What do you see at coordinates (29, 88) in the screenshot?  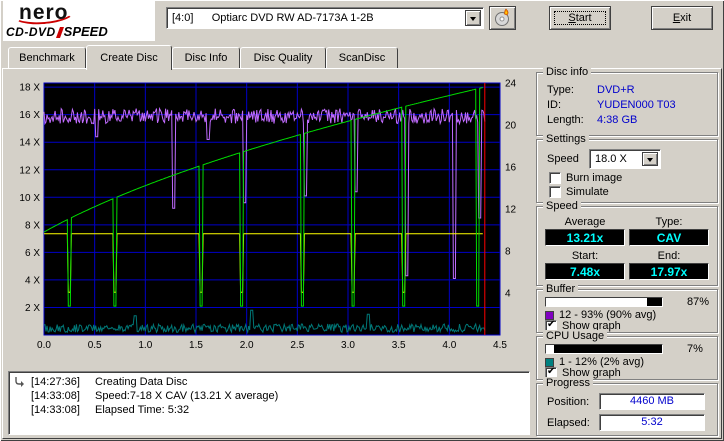 I see `svg-text: 18 X` at bounding box center [29, 88].